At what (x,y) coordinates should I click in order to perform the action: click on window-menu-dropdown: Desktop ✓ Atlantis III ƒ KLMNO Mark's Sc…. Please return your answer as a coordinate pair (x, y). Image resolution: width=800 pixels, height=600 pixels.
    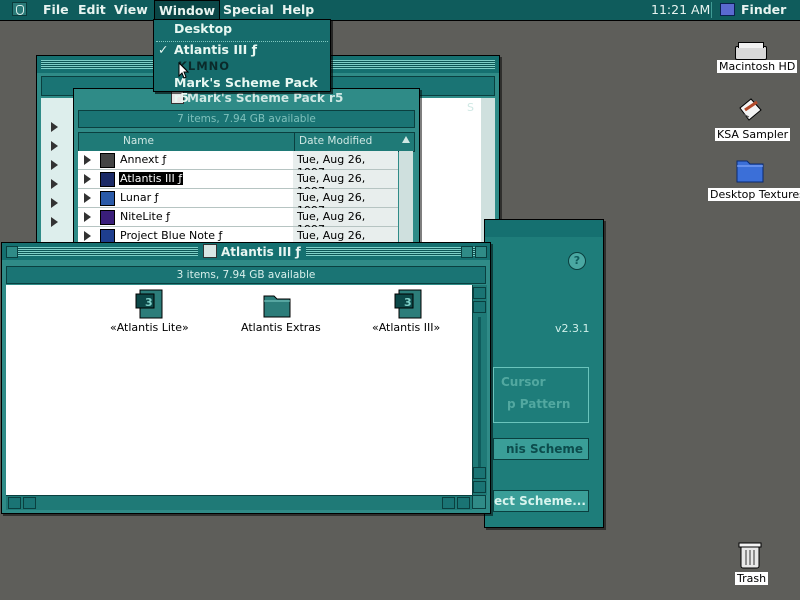
    Looking at the image, I should click on (242, 62).